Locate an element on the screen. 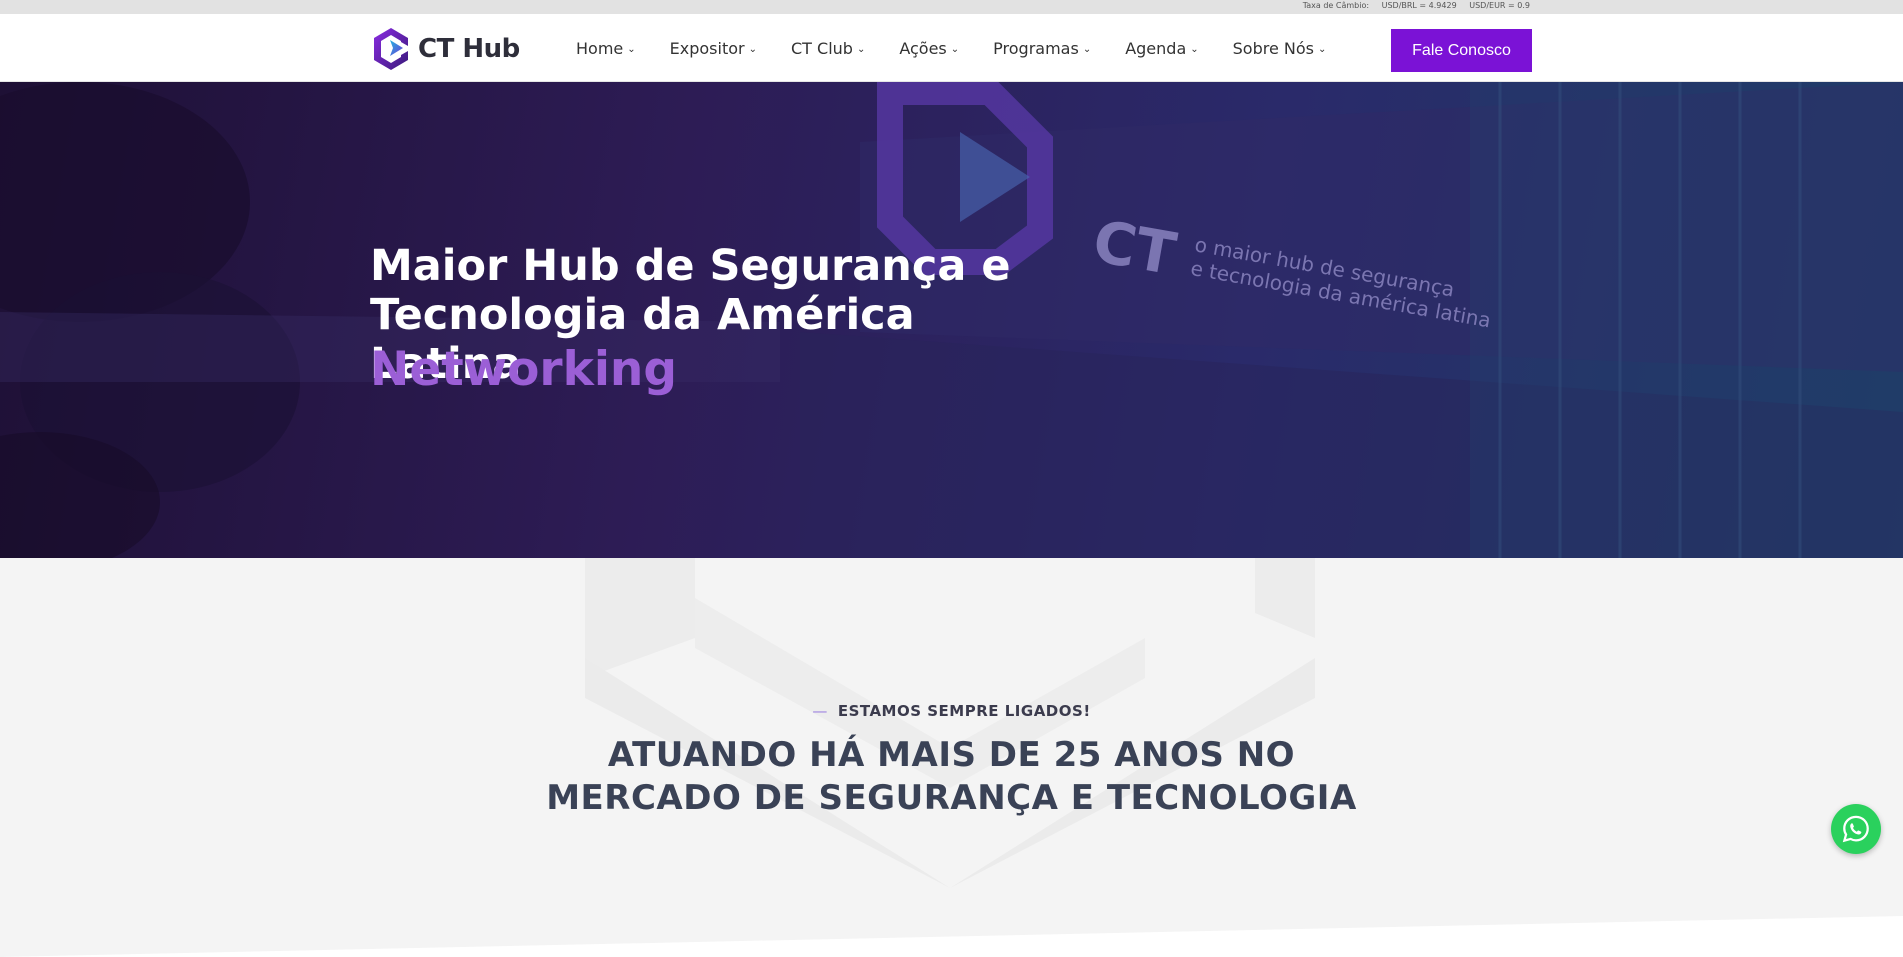 The width and height of the screenshot is (1903, 957). nav-item-ct-club: CT Club ⌄ is located at coordinates (828, 48).